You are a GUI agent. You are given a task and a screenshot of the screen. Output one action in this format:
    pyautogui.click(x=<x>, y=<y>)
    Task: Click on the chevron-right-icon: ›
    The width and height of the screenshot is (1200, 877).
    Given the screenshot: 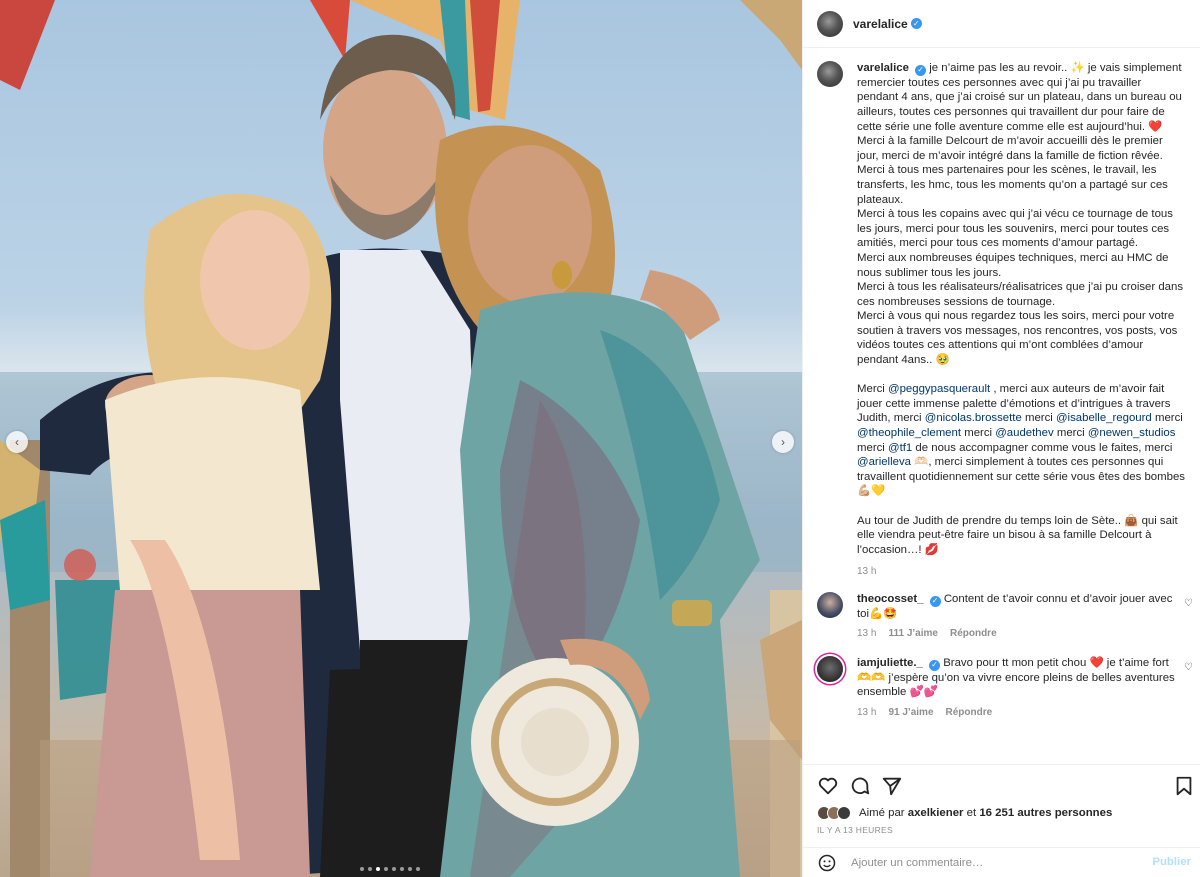 What is the action you would take?
    pyautogui.click(x=783, y=442)
    